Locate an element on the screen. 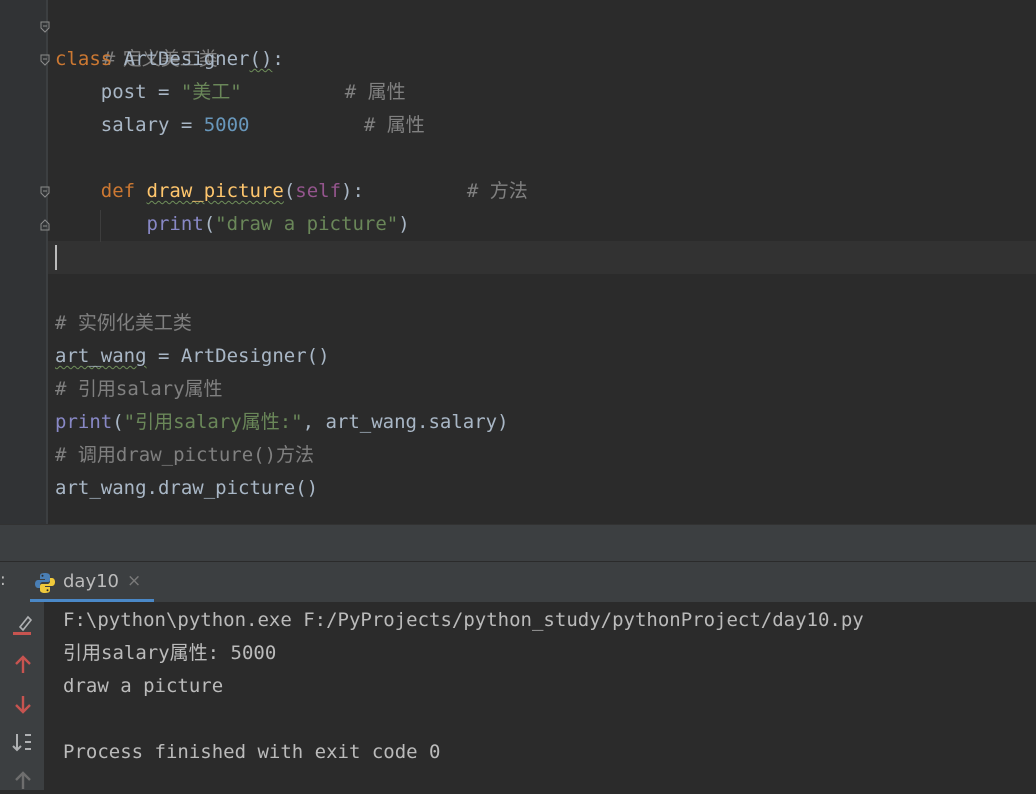  code-line-12: # 引用salary属性 is located at coordinates (139, 389).